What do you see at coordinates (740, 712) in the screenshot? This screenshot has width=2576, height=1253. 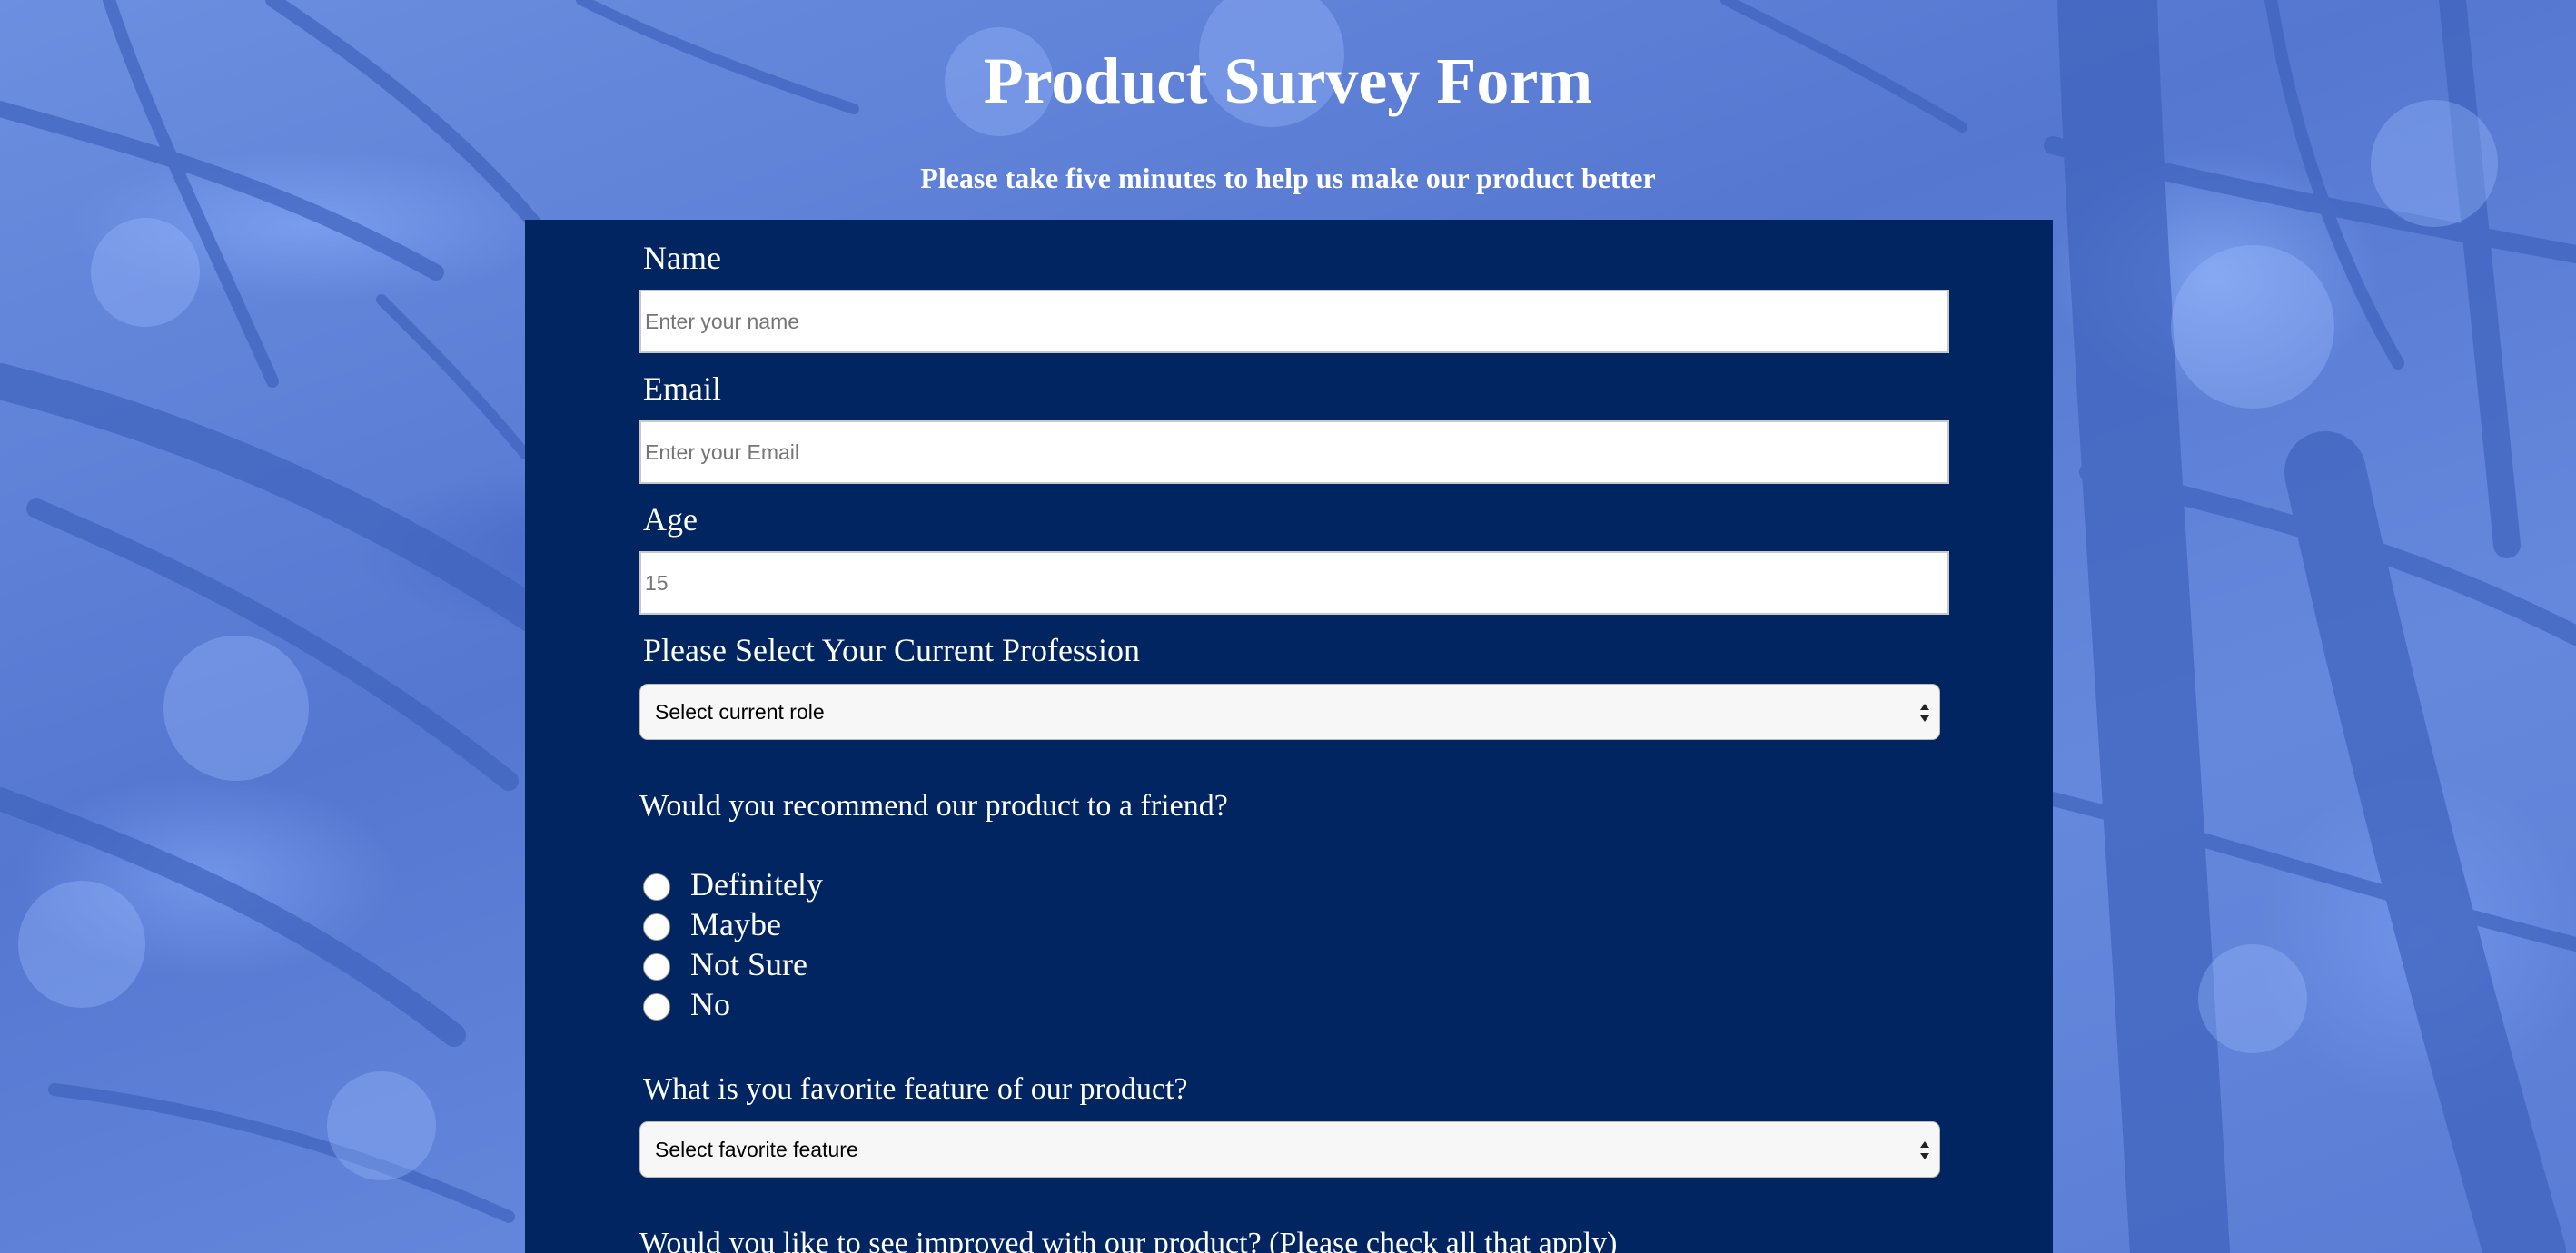 I see `profession-select-value: Select current role` at bounding box center [740, 712].